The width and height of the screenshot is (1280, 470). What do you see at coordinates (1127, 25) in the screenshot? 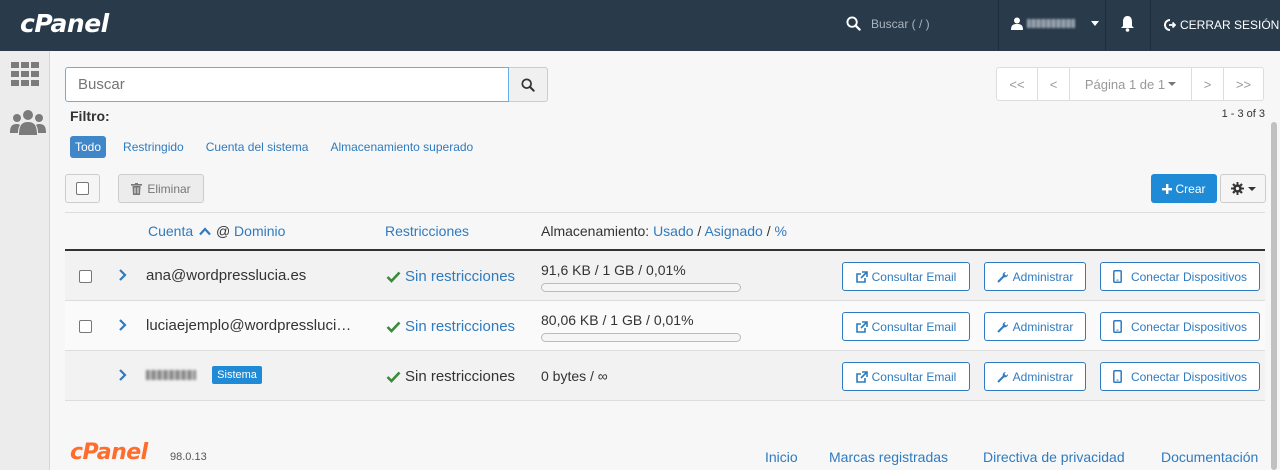
I see `notifications-button` at bounding box center [1127, 25].